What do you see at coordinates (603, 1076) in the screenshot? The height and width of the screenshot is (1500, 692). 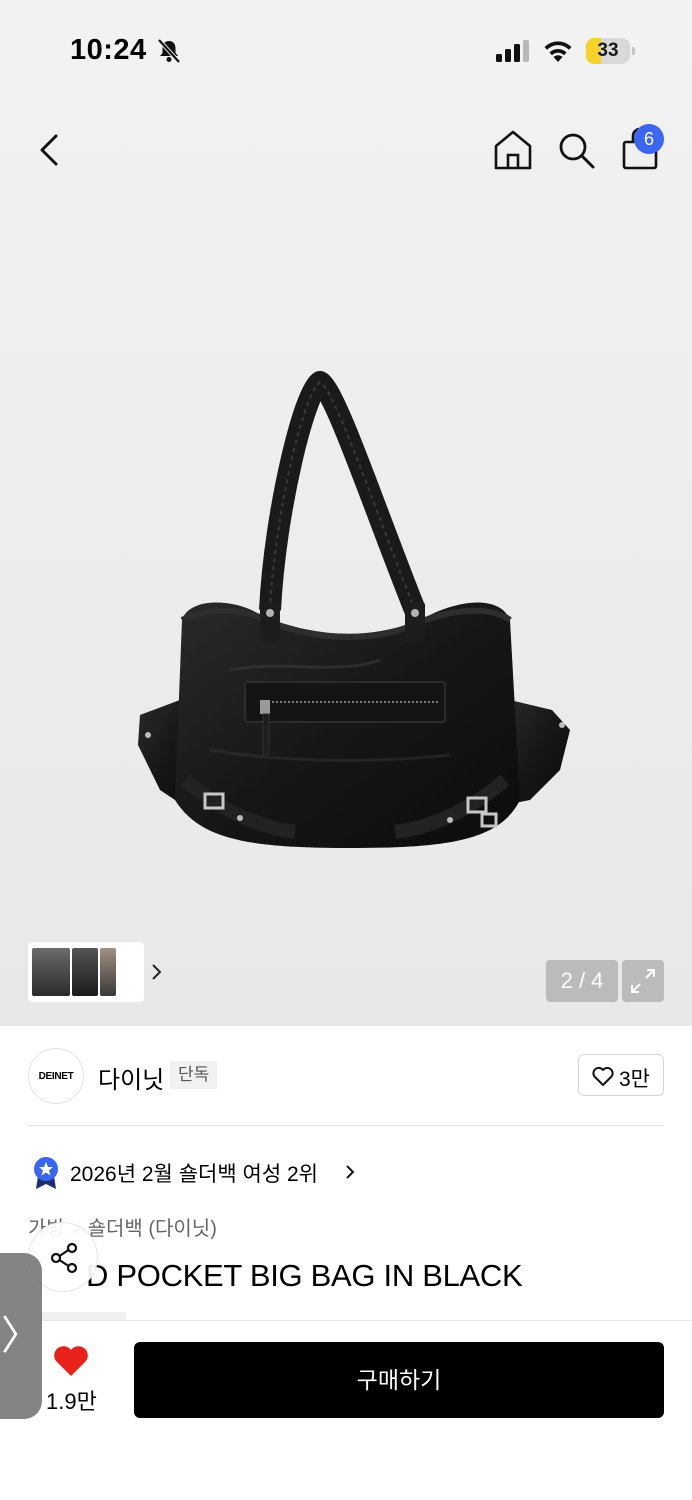 I see `heart-outline-icon` at bounding box center [603, 1076].